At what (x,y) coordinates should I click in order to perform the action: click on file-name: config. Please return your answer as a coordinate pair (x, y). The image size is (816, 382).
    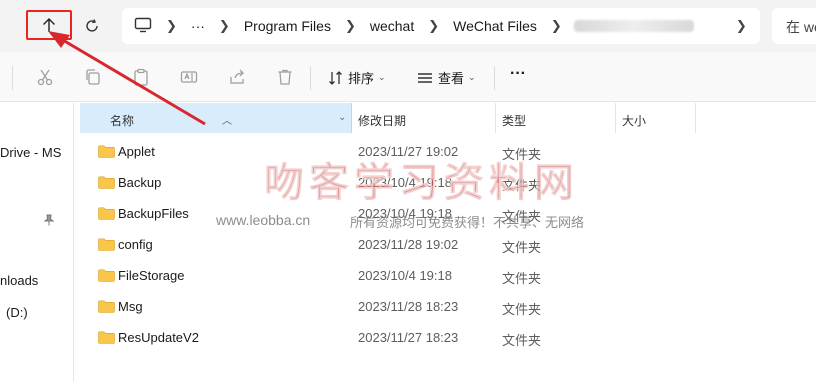
    Looking at the image, I should click on (135, 244).